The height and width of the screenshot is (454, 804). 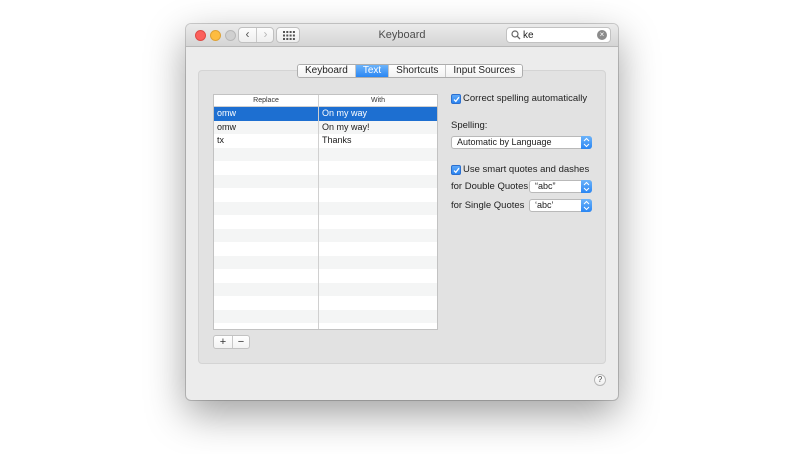 What do you see at coordinates (560, 186) in the screenshot?
I see `double-quotes-popup: “abc”` at bounding box center [560, 186].